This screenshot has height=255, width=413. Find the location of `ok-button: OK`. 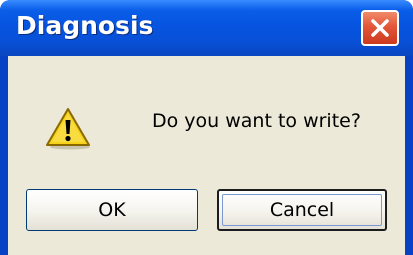

ok-button: OK is located at coordinates (112, 210).